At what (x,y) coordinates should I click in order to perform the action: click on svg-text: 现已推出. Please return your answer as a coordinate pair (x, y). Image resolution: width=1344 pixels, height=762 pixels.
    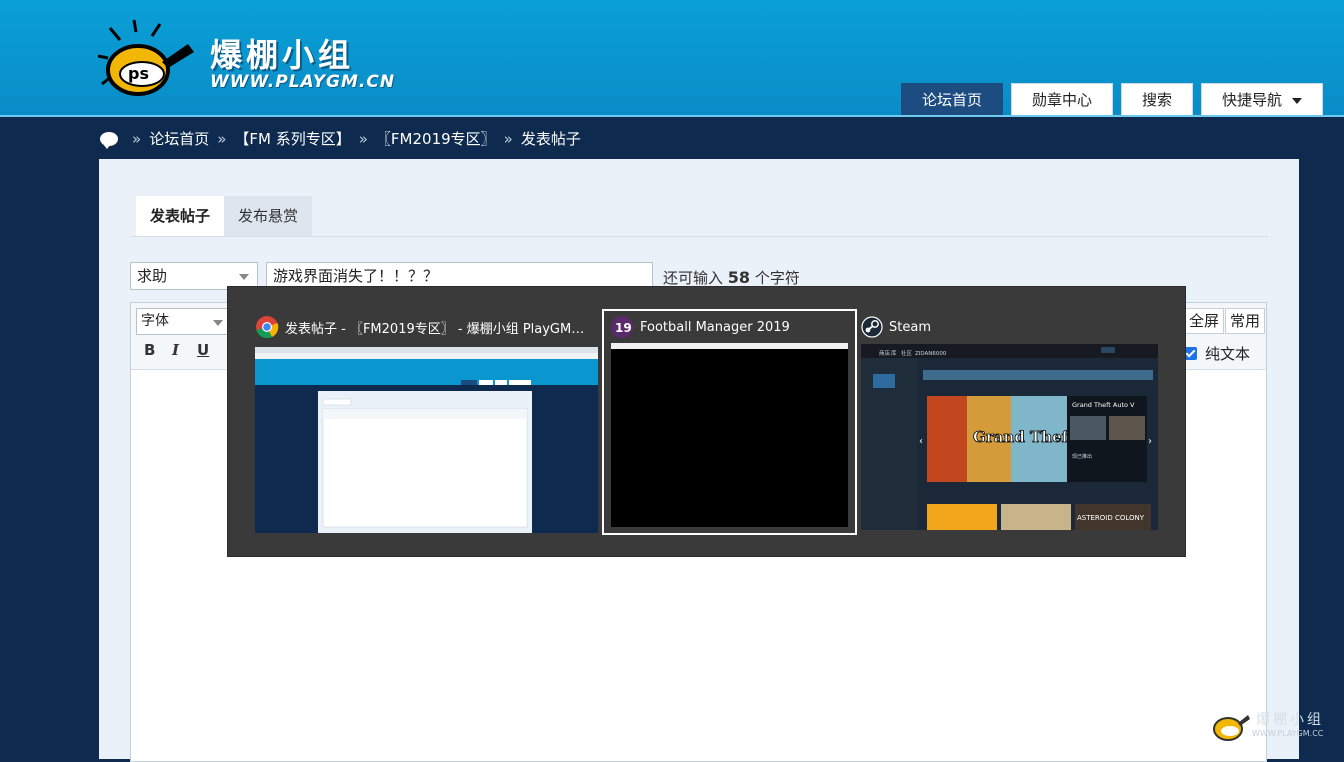
    Looking at the image, I should click on (1082, 456).